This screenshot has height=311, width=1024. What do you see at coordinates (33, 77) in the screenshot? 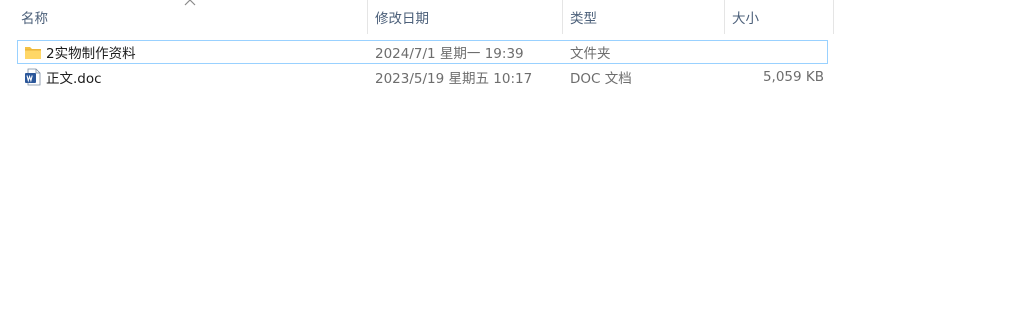
I see `word-document-icon` at bounding box center [33, 77].